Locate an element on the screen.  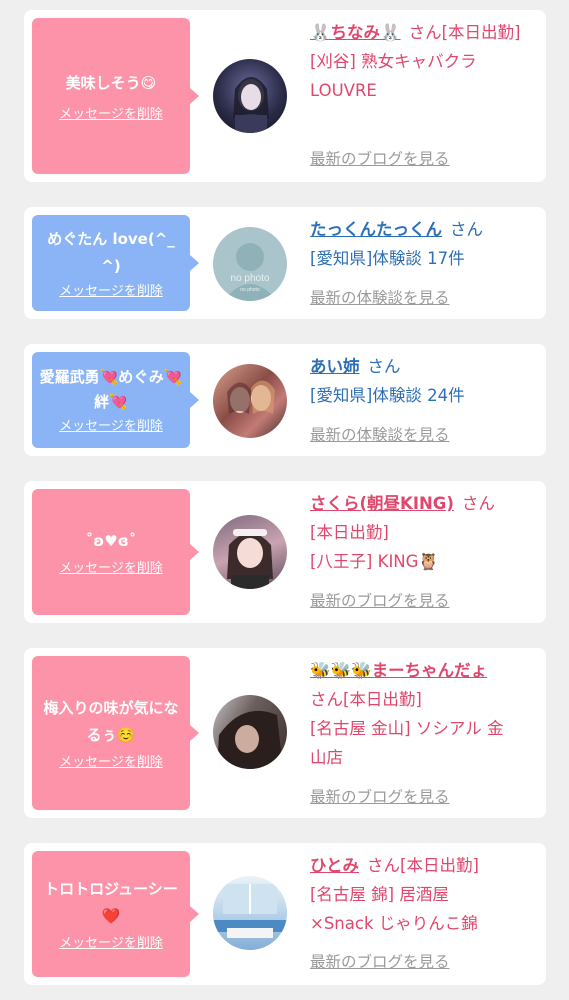
shop-area: [名古屋 金山] ソシアル 金 is located at coordinates (407, 728).